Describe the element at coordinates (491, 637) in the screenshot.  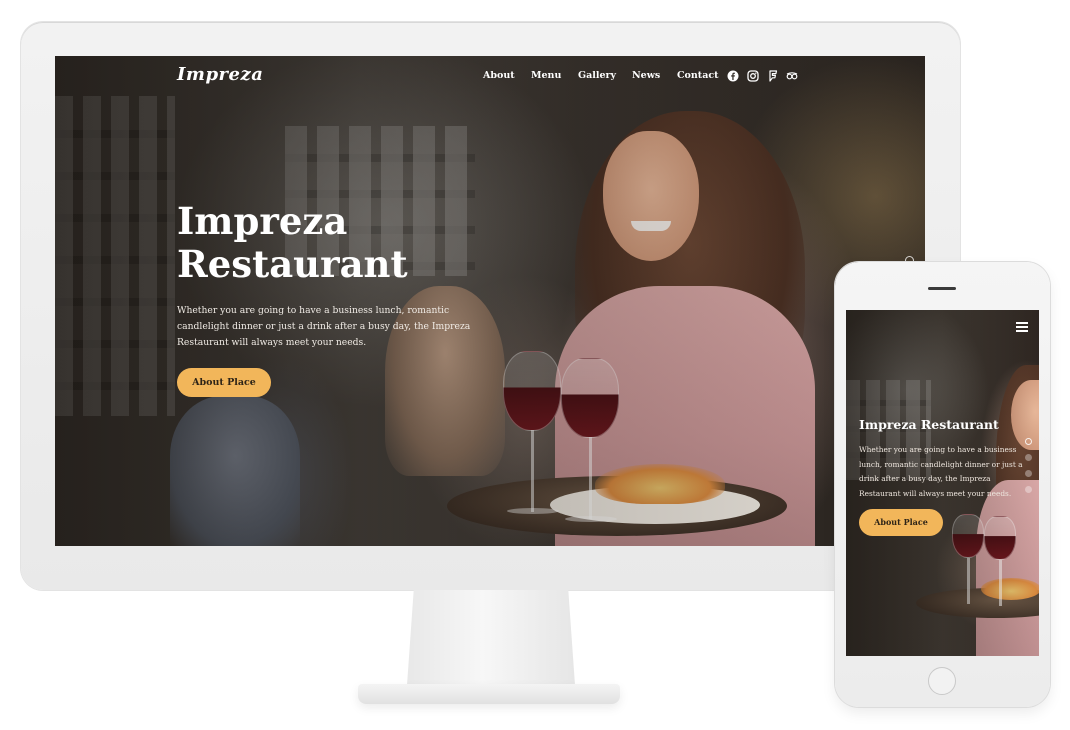
I see `monitor-stand-neck` at that location.